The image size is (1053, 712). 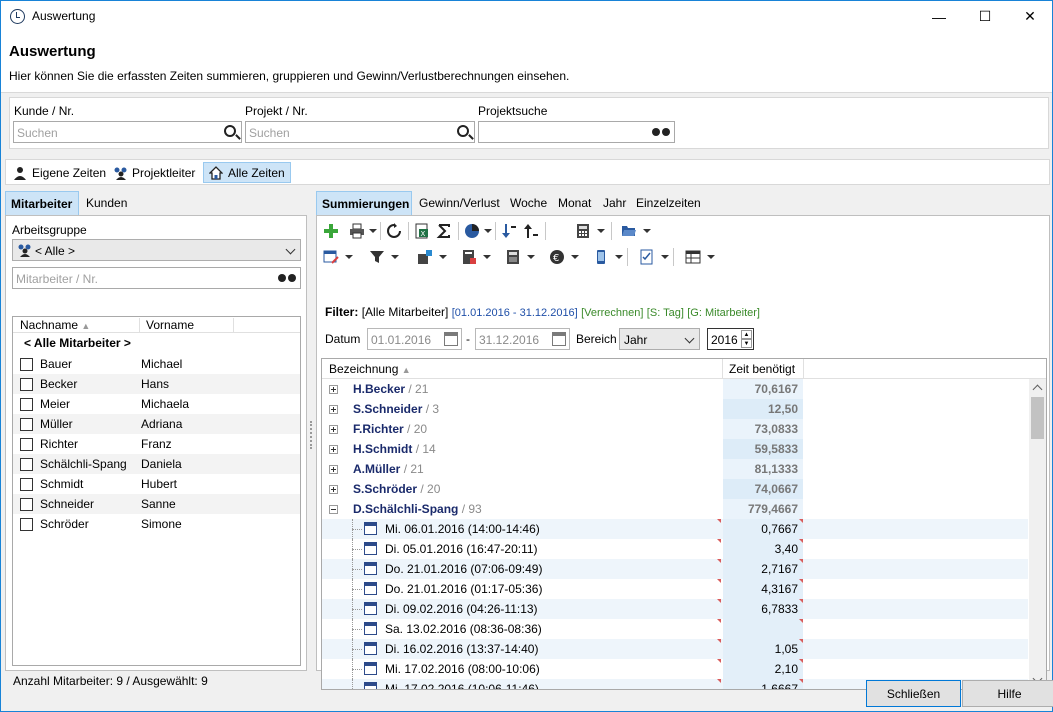 I want to click on entry-row: Di. 16.02.2016 (13:37-14:40) 1,05, so click(x=675, y=649).